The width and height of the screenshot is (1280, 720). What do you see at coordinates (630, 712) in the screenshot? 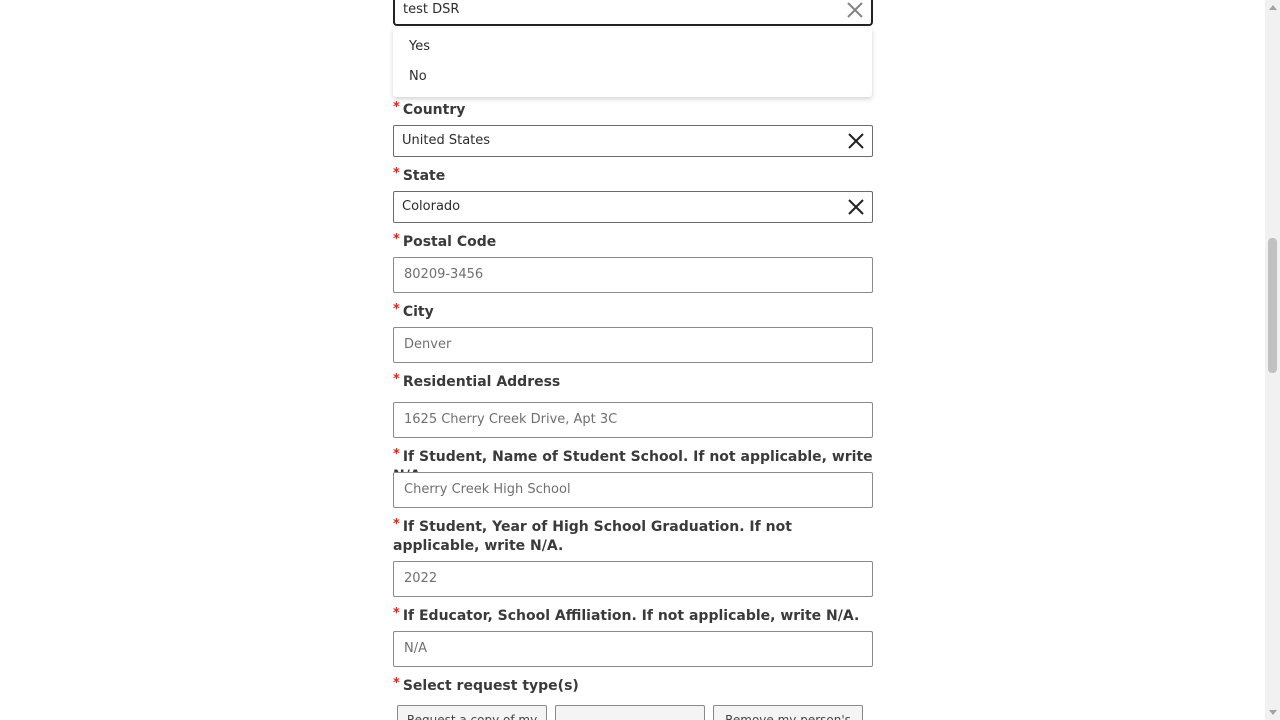
I see `request-type-button` at bounding box center [630, 712].